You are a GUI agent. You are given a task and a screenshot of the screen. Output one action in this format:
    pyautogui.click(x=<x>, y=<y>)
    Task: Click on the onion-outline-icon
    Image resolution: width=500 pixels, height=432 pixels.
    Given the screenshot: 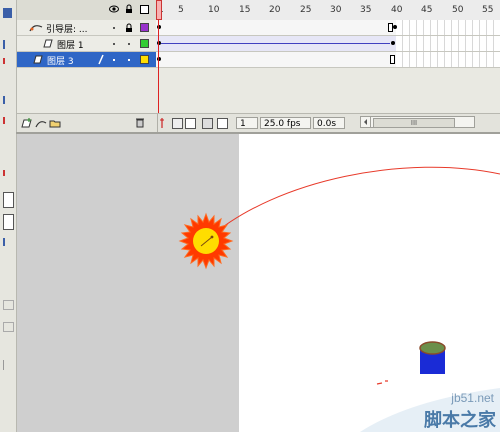 What is the action you would take?
    pyautogui.click(x=190, y=123)
    